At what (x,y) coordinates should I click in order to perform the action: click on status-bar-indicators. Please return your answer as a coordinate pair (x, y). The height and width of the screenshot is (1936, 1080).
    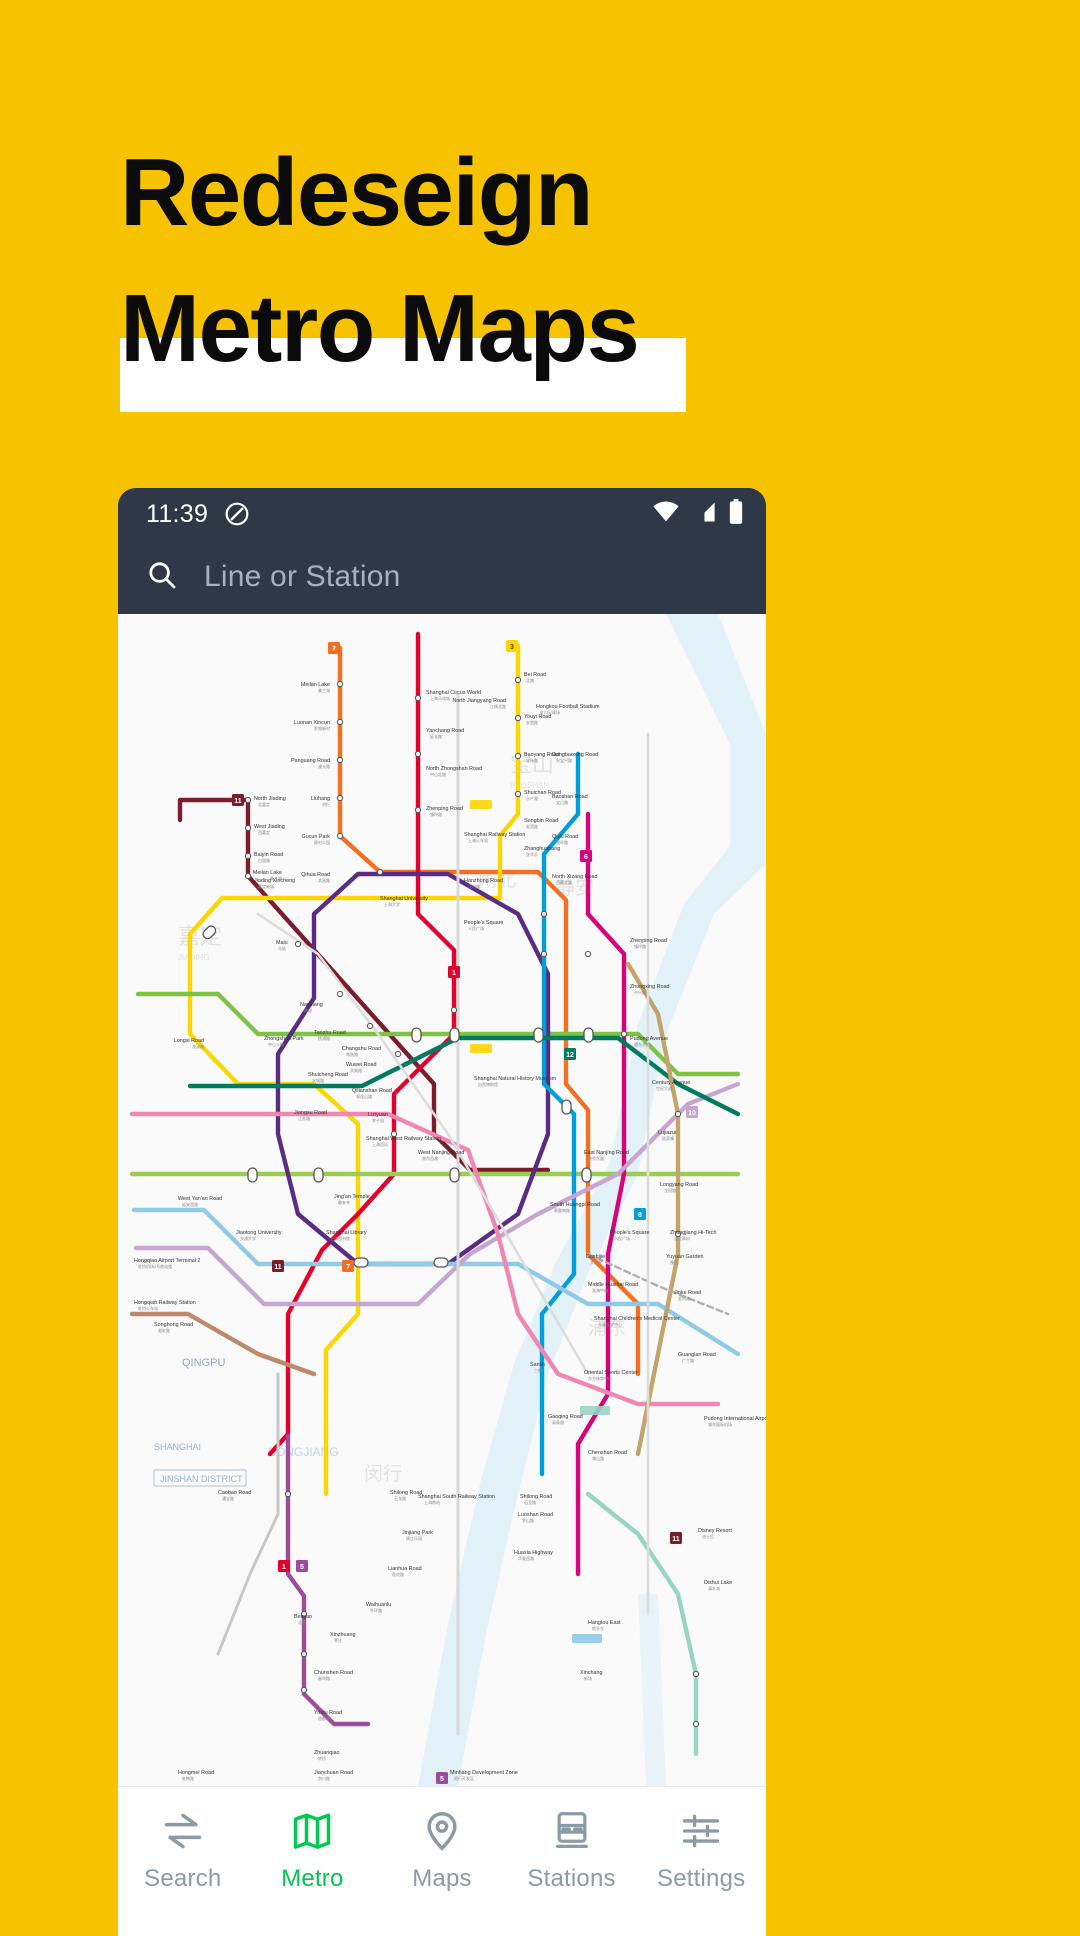
    Looking at the image, I should click on (698, 514).